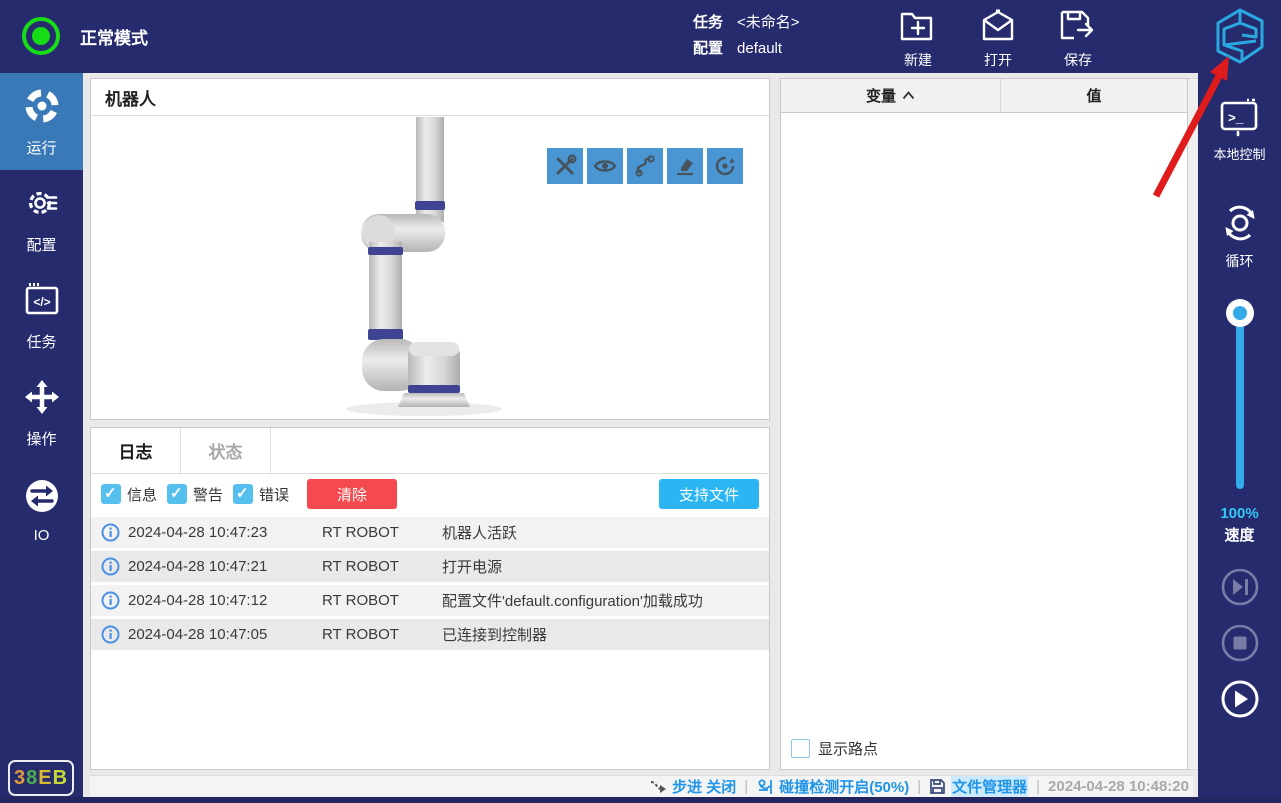 The height and width of the screenshot is (803, 1281). Describe the element at coordinates (243, 494) in the screenshot. I see `error-checkbox` at that location.